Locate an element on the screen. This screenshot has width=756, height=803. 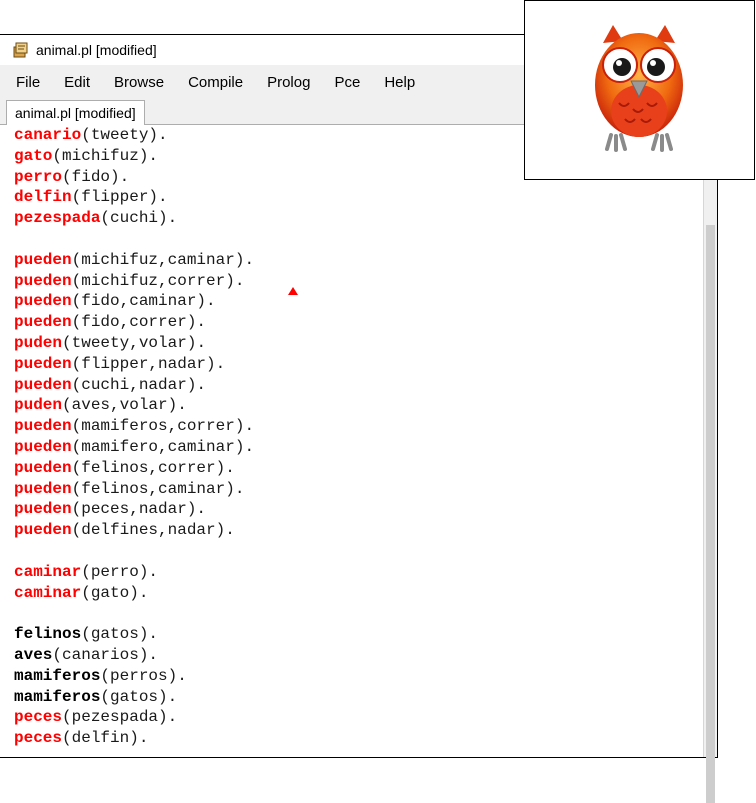
code-line: peces(delfin). is located at coordinates (134, 738).